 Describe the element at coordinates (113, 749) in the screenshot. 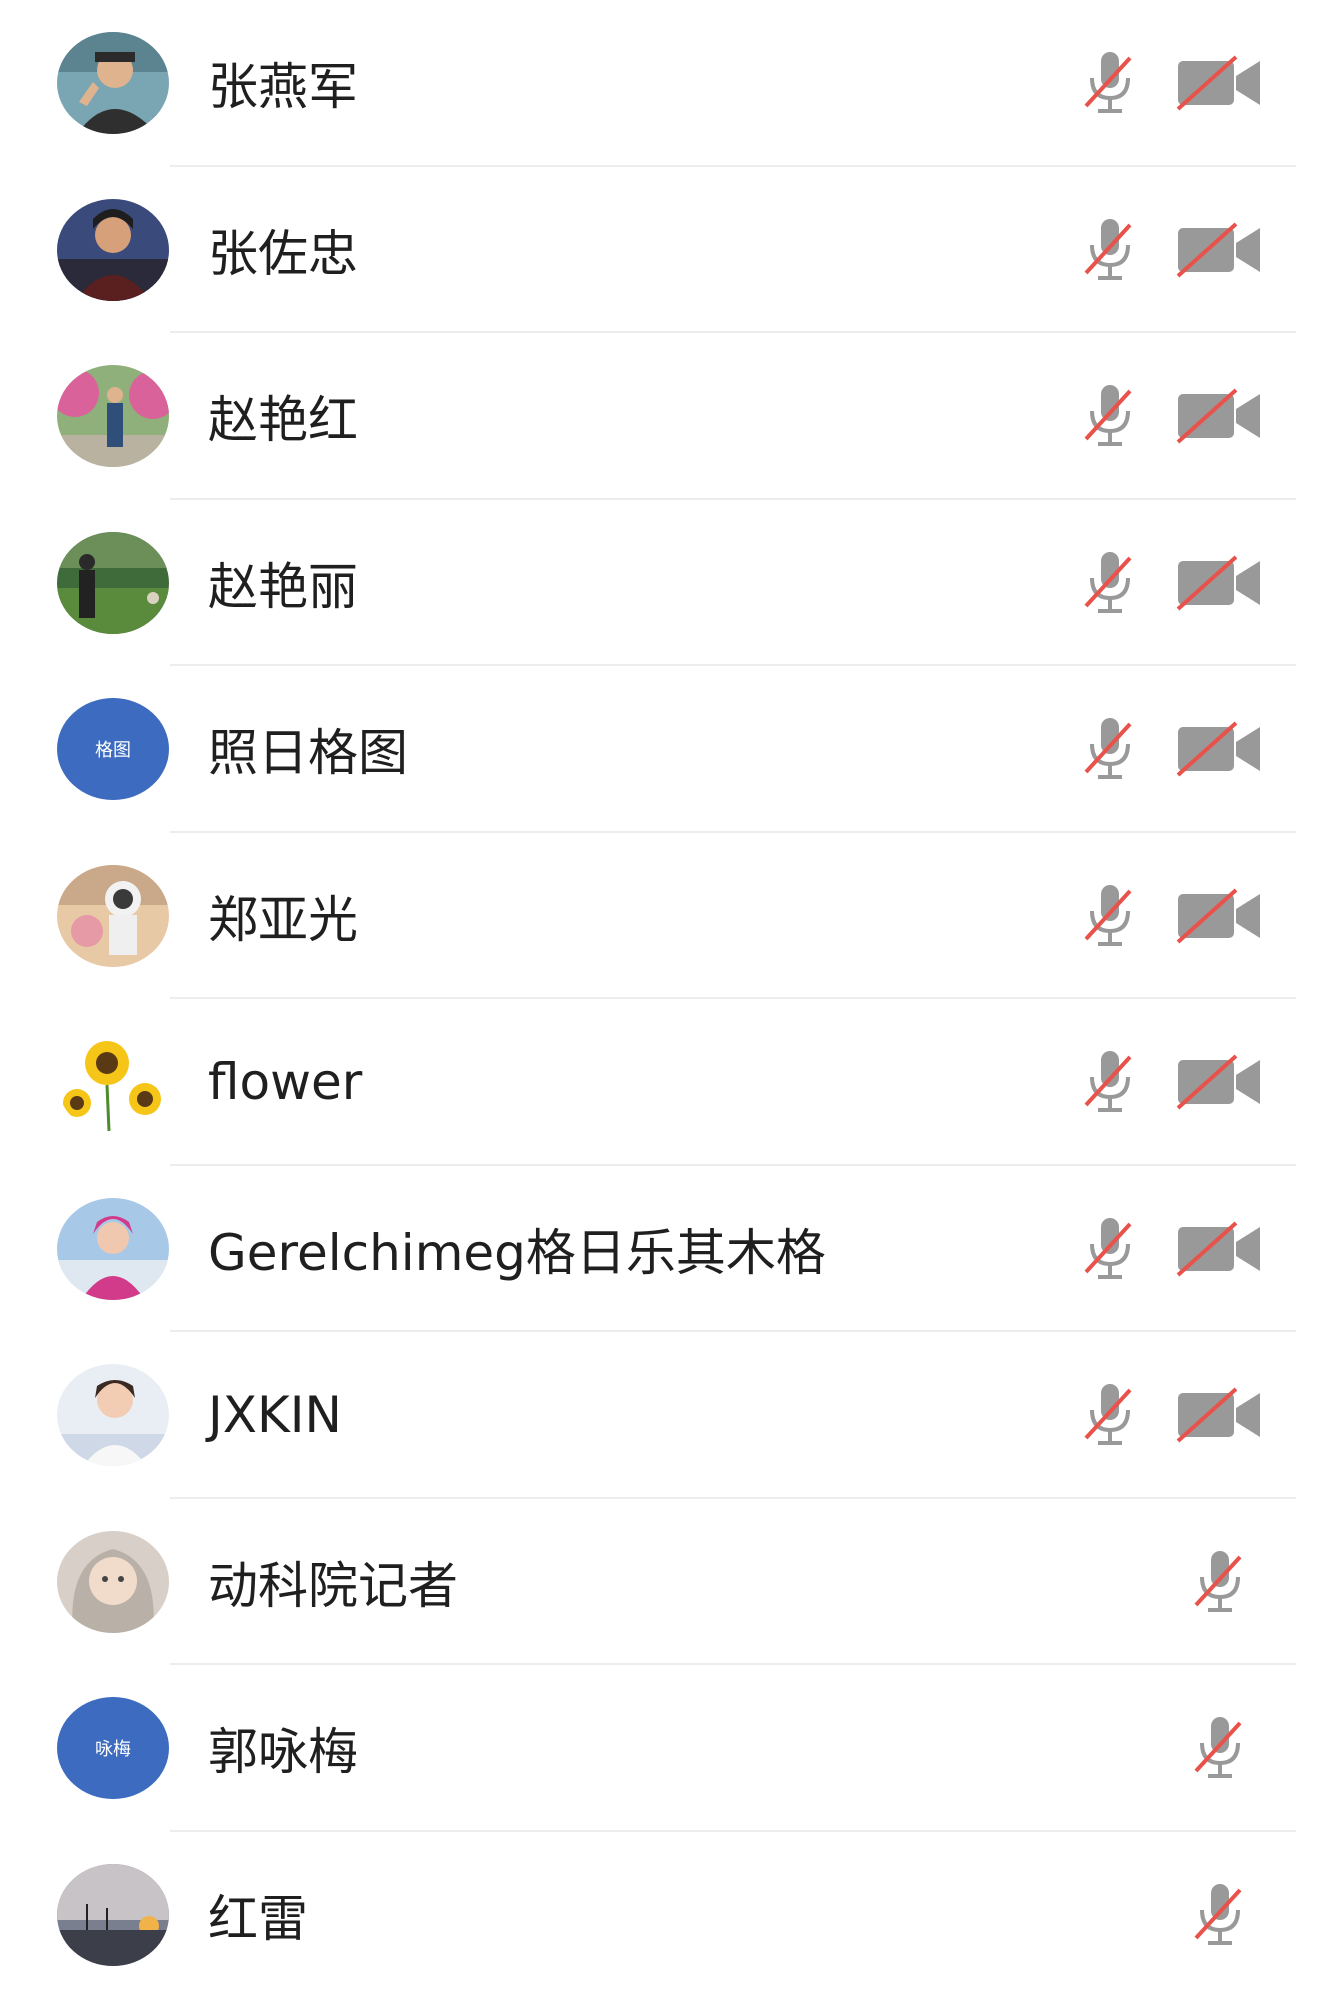

I see `avatar: 格图` at that location.